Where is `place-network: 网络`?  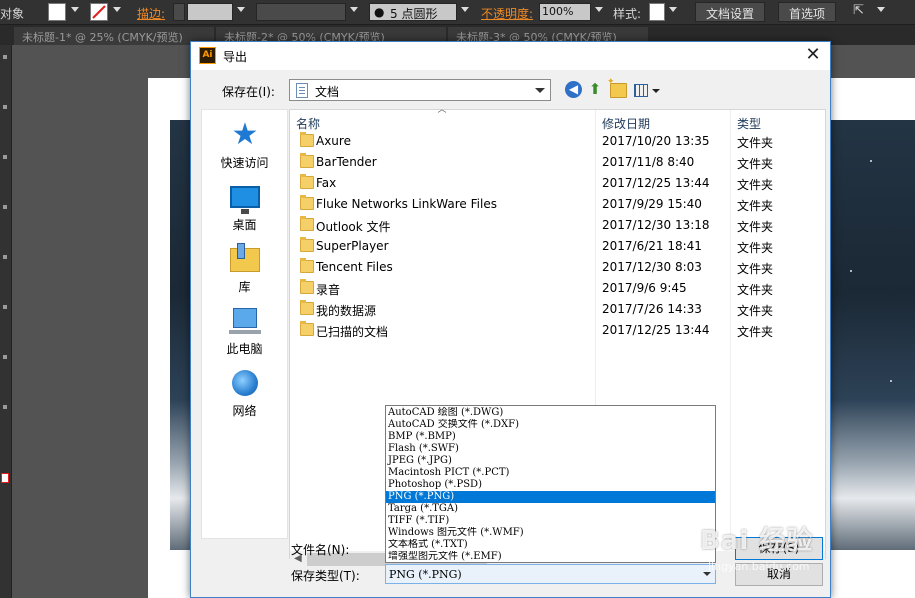
place-network: 网络 is located at coordinates (244, 396).